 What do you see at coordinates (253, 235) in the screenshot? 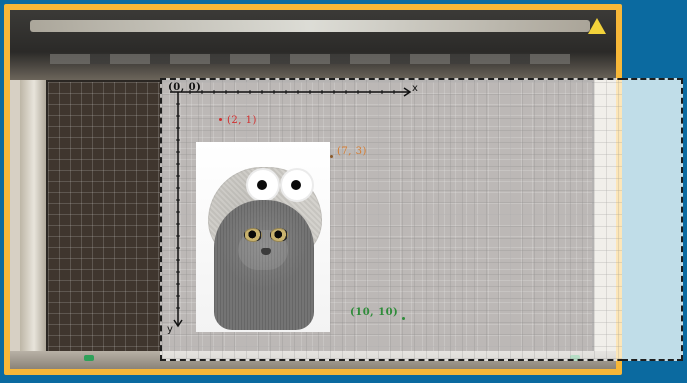
I see `cat-eye-left` at bounding box center [253, 235].